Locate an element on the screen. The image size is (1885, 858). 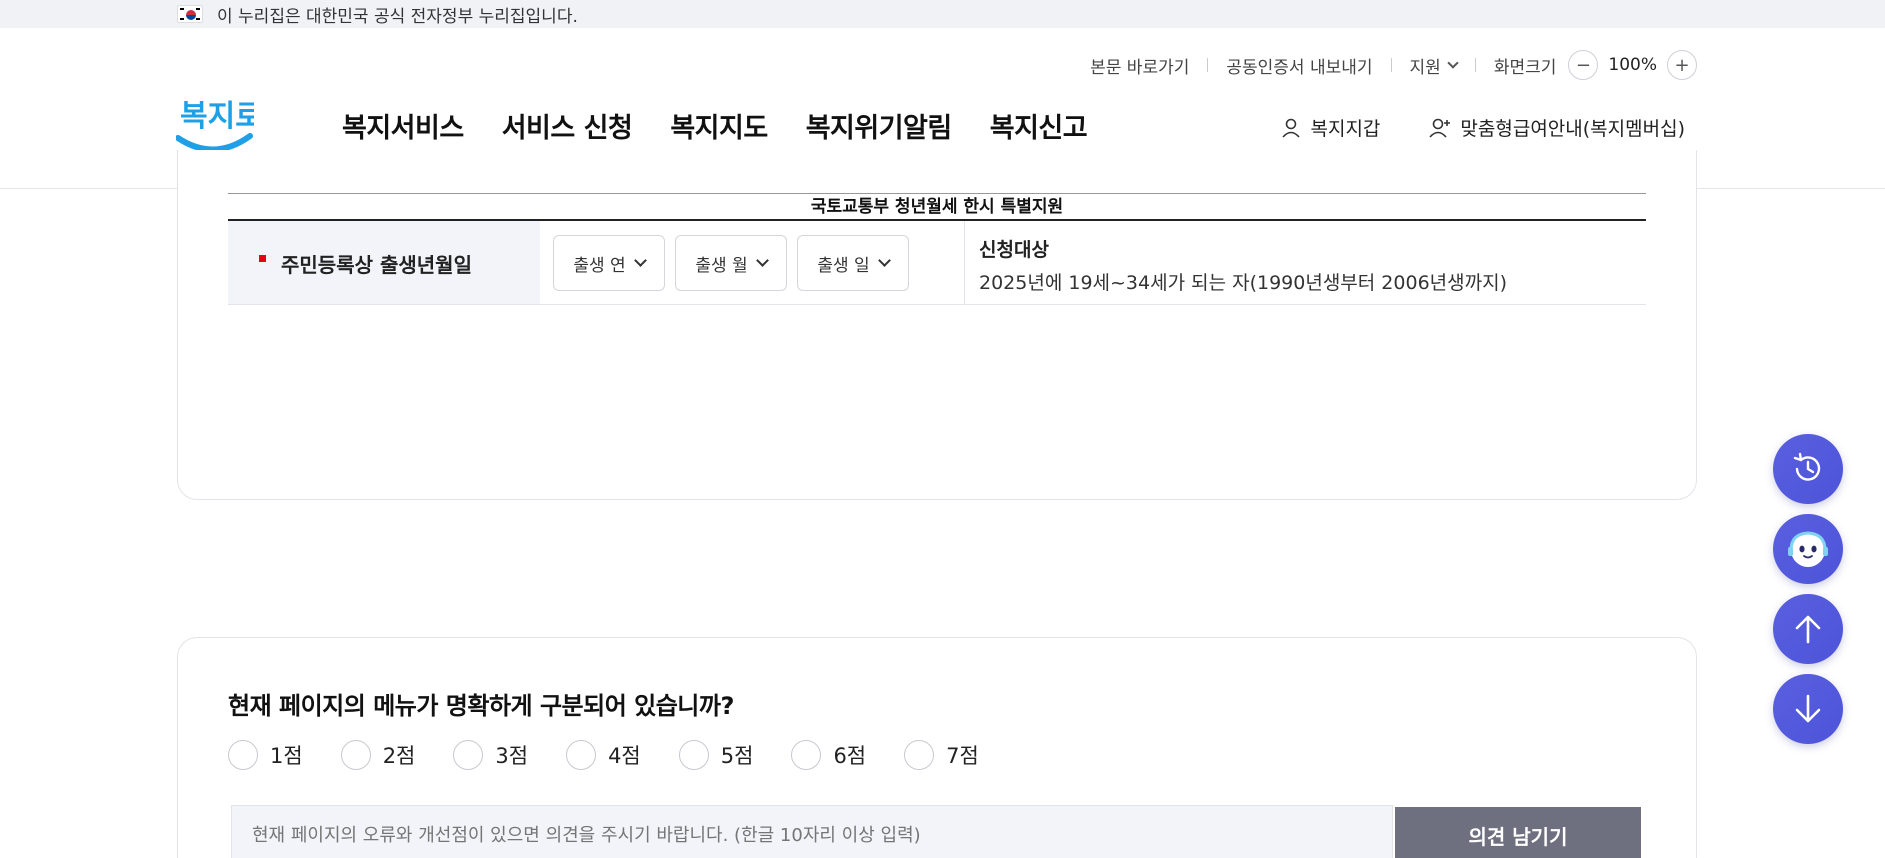
user-icon is located at coordinates (1291, 128).